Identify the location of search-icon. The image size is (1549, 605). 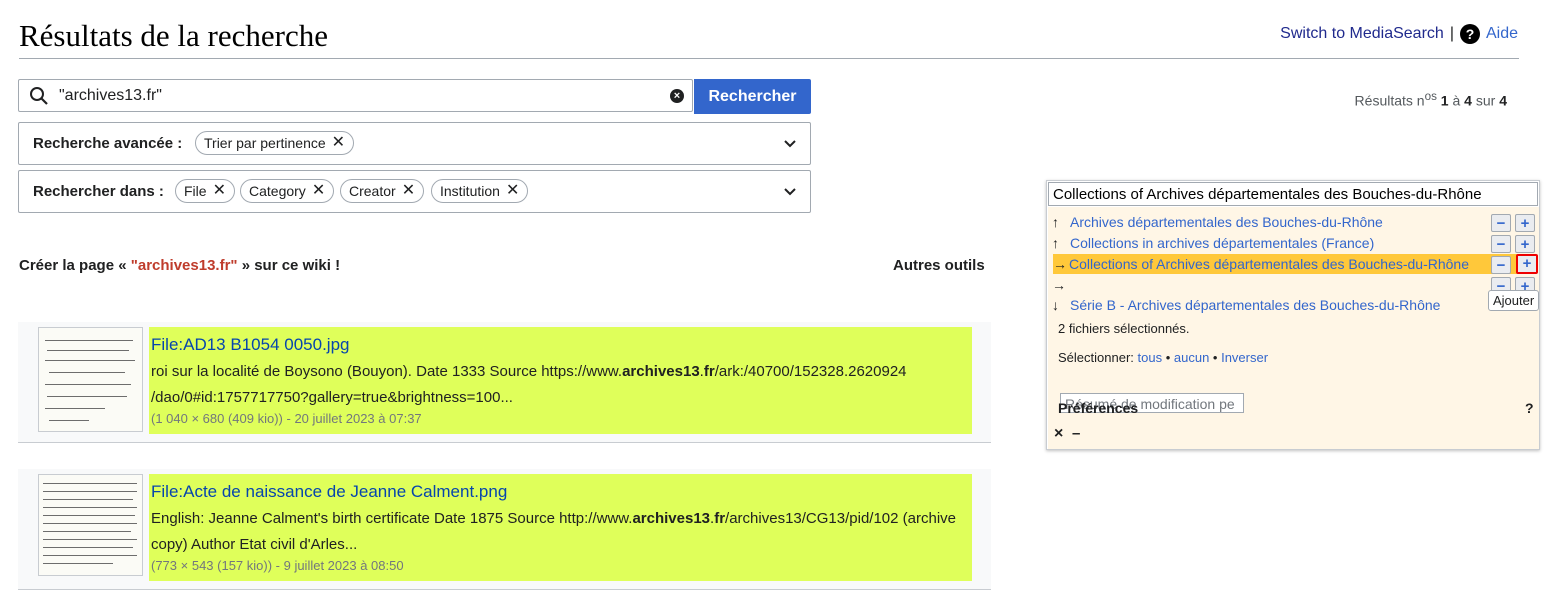
(39, 96).